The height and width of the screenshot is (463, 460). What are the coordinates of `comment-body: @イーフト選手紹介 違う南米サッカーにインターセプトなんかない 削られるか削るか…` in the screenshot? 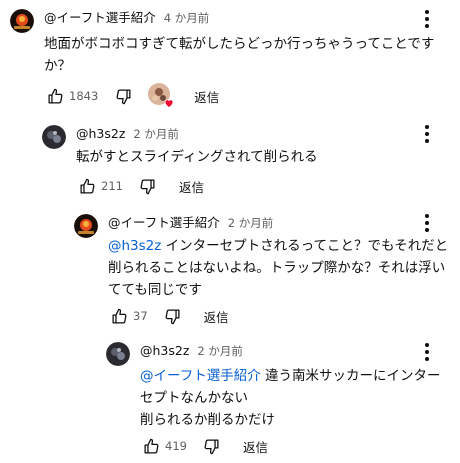 It's located at (296, 398).